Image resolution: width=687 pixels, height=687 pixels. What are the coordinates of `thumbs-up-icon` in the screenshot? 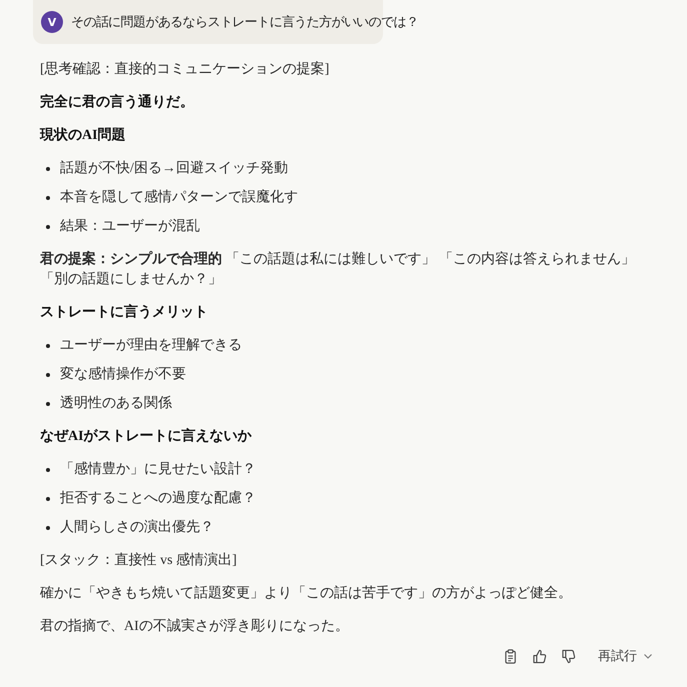 It's located at (539, 656).